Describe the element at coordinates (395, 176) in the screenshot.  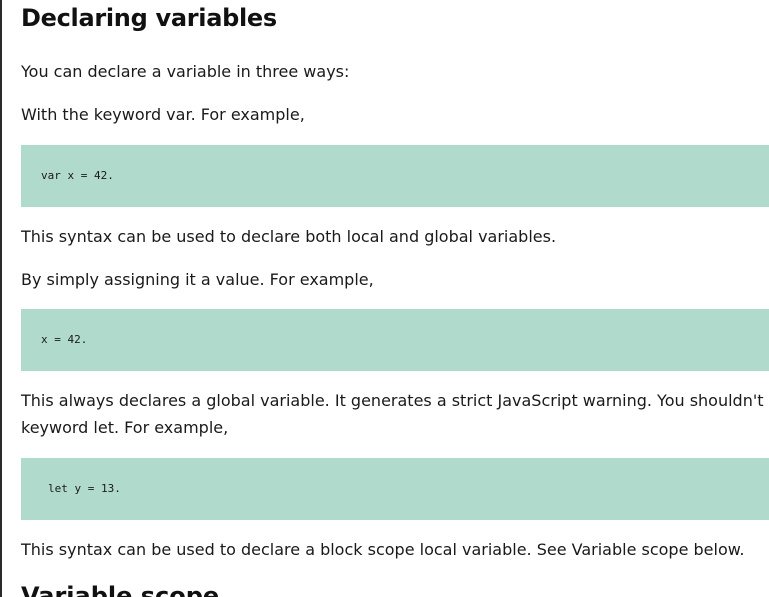
I see `code-block-var: var x = 42.` at that location.